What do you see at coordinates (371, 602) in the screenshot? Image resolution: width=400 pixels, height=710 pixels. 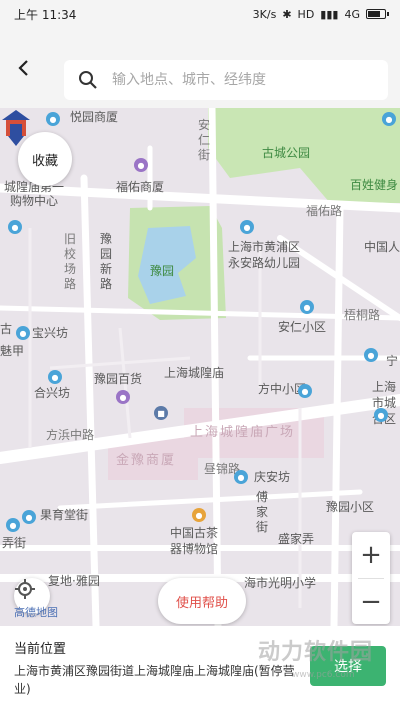 I see `zoom-out-button: −` at bounding box center [371, 602].